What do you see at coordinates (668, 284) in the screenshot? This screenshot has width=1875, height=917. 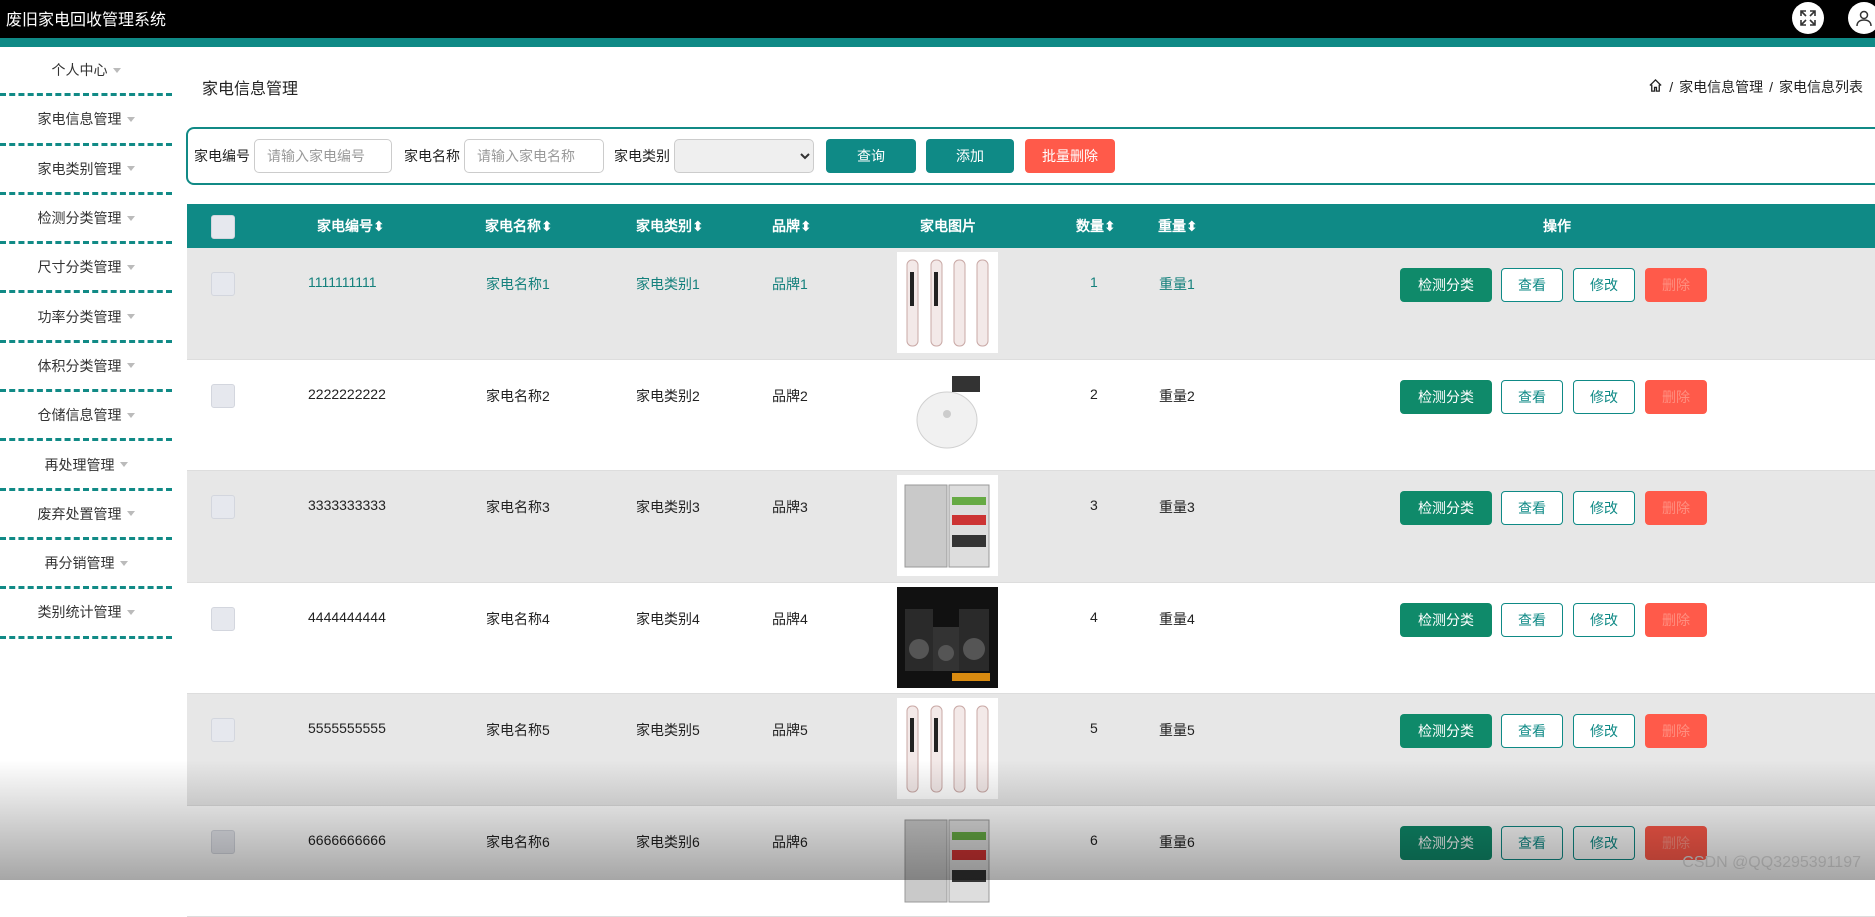 I see `cell-category: 家电类别1` at bounding box center [668, 284].